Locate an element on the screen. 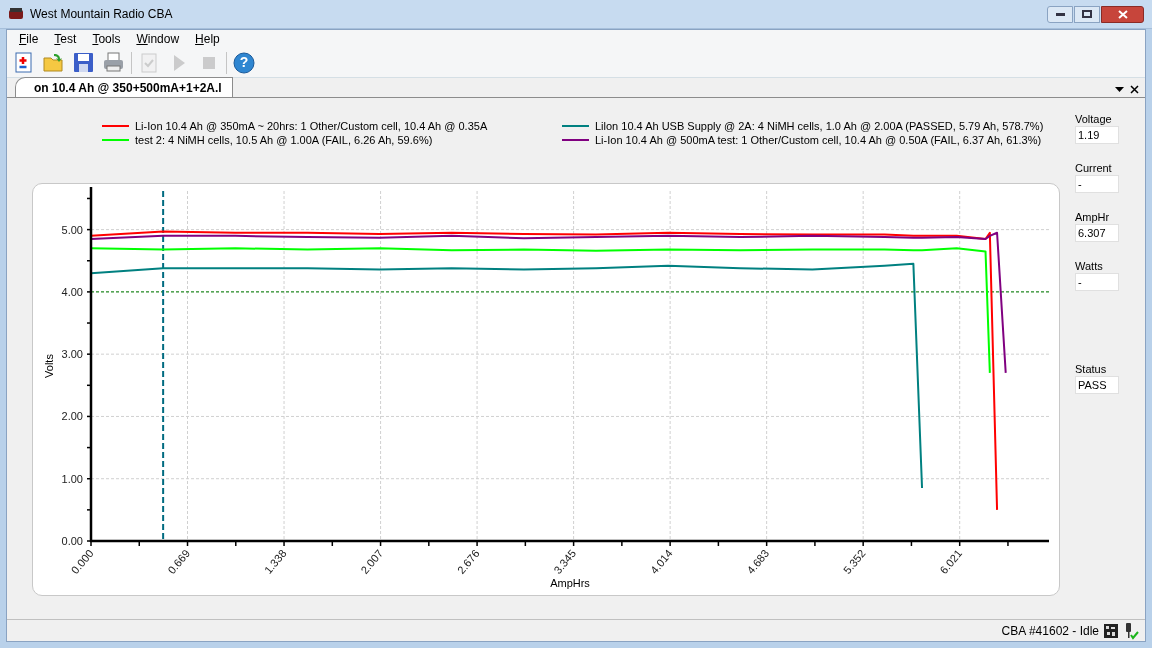 The image size is (1152, 648). legend-label: Li-Ion 10.4 Ah @ 500mA test: 1 Other/Custom cell, 10.4 Ah @ 0.50A (FAIL, 6.37 Ah, 61.3%) is located at coordinates (818, 140).